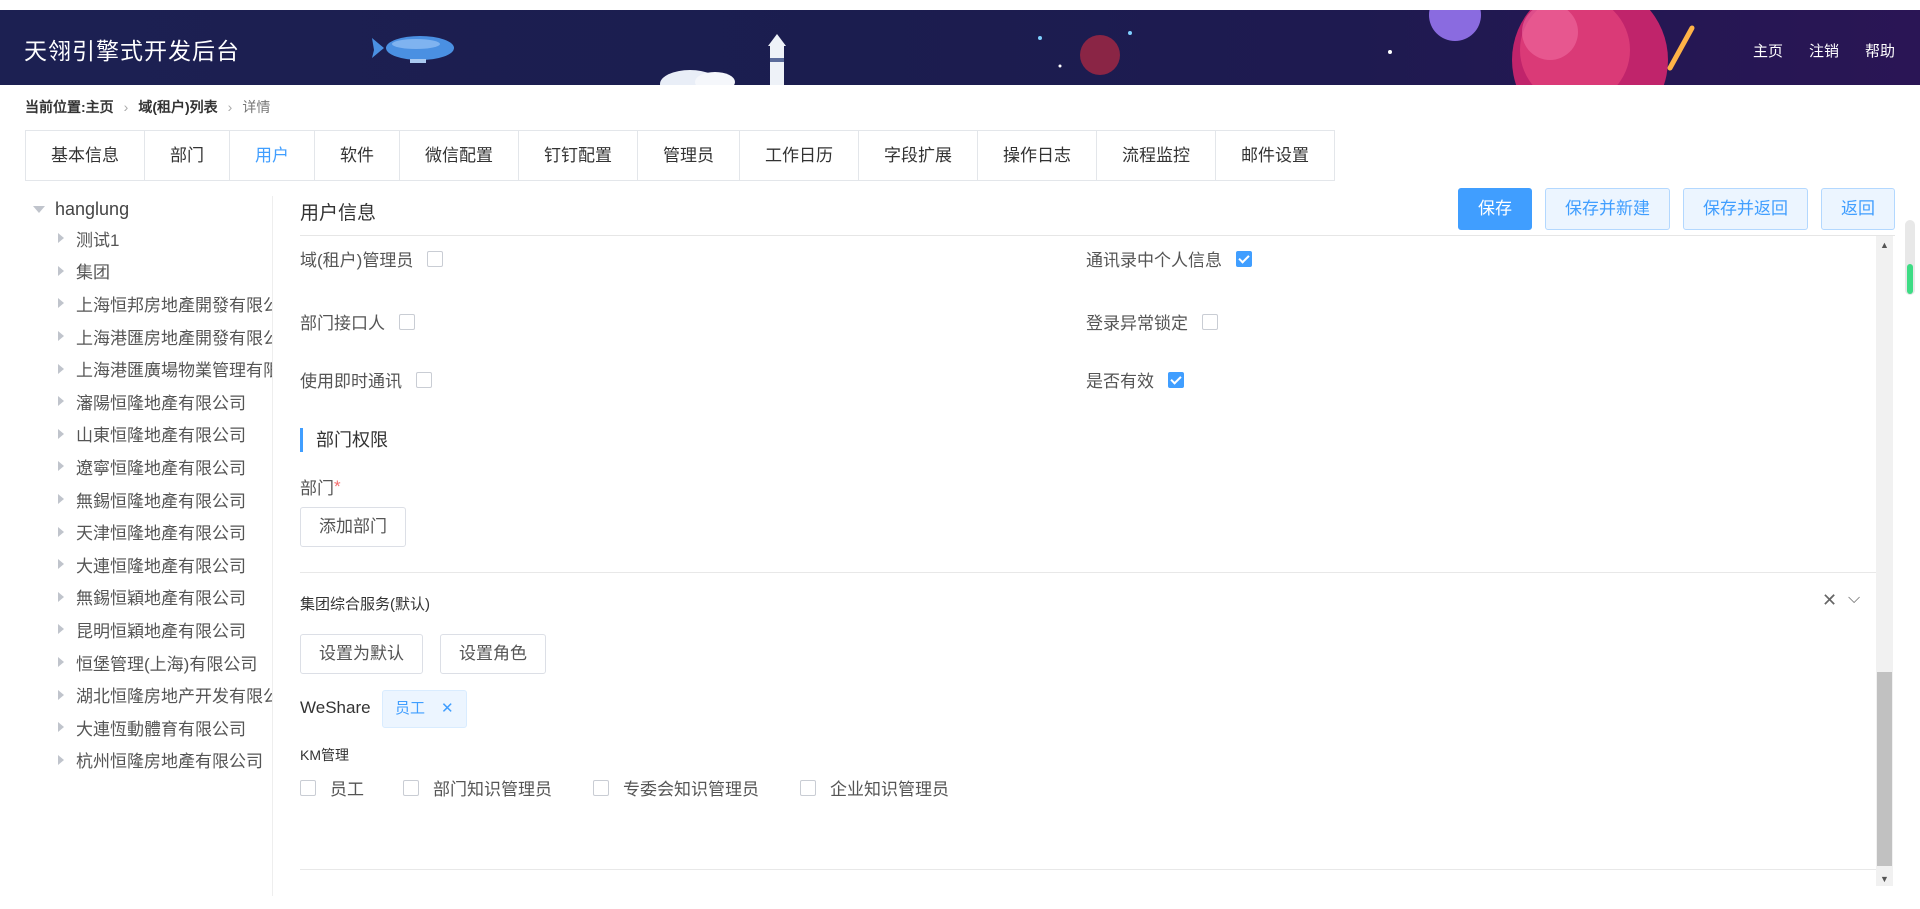 The width and height of the screenshot is (1920, 909). What do you see at coordinates (410, 708) in the screenshot?
I see `role-tag-label: 员工` at bounding box center [410, 708].